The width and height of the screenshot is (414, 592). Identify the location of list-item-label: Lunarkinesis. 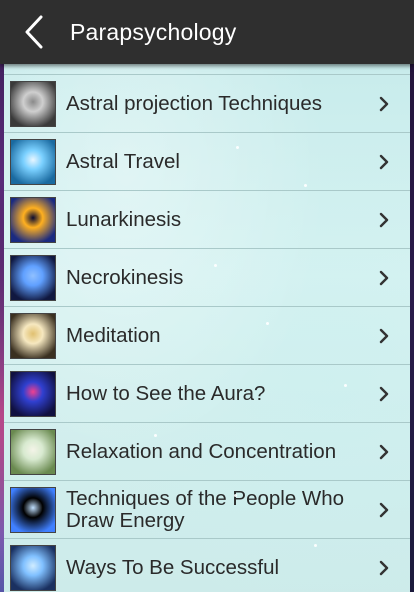
(124, 219).